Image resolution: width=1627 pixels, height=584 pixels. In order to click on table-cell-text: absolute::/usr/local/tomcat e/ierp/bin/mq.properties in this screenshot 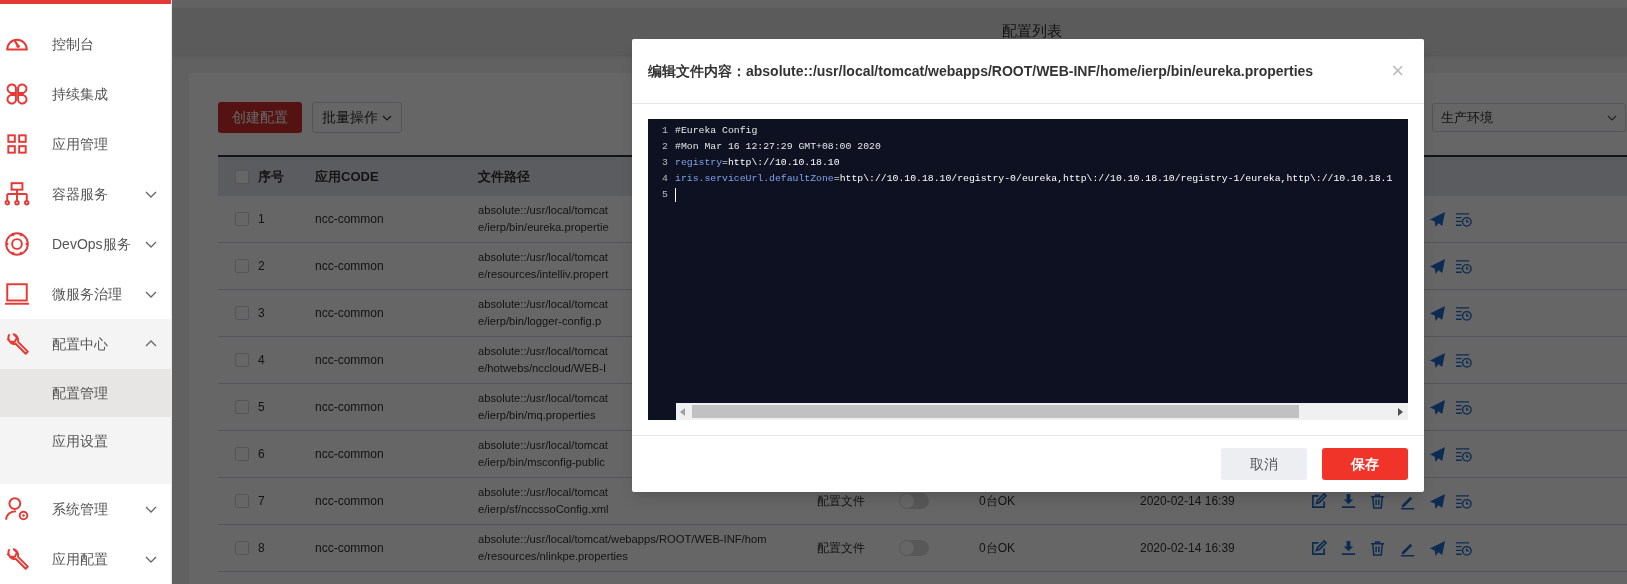, I will do `click(543, 407)`.